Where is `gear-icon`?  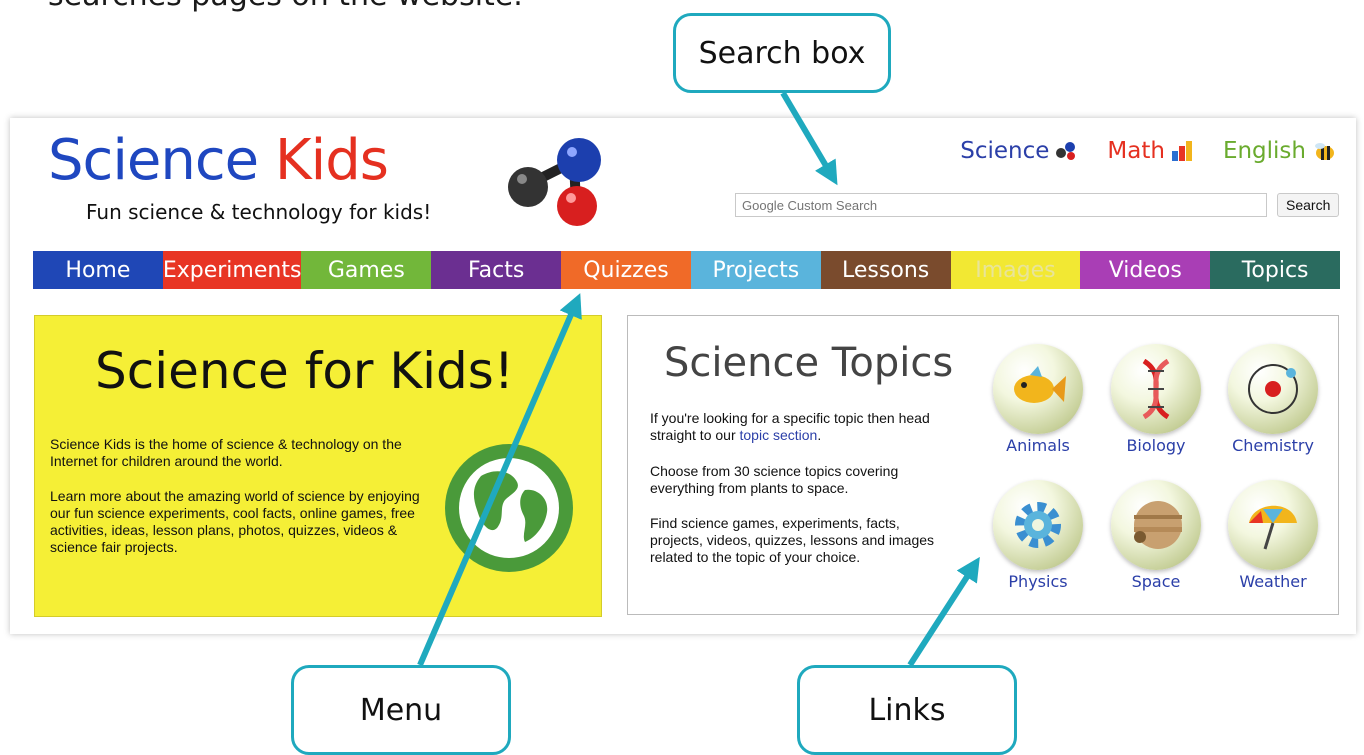
gear-icon is located at coordinates (1038, 525).